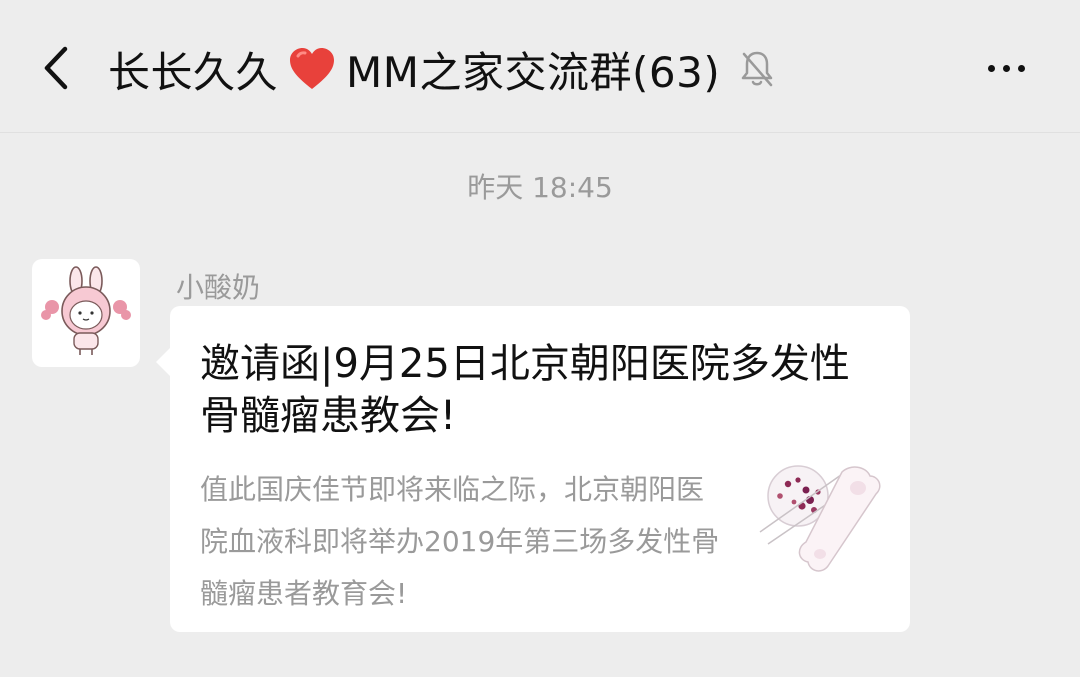  I want to click on chat-title: 长长久久 MM之家交流群(63), so click(442, 69).